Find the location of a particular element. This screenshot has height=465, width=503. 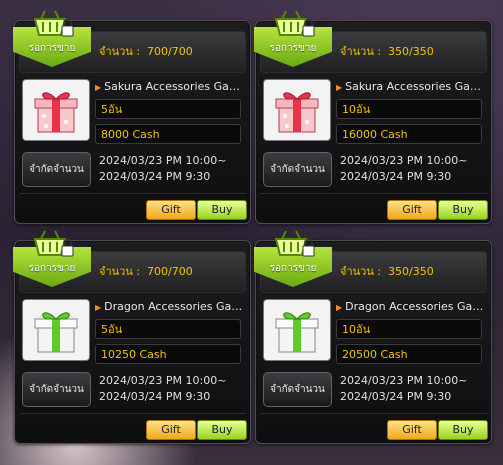

price-field: 10250 Cash is located at coordinates (168, 354).